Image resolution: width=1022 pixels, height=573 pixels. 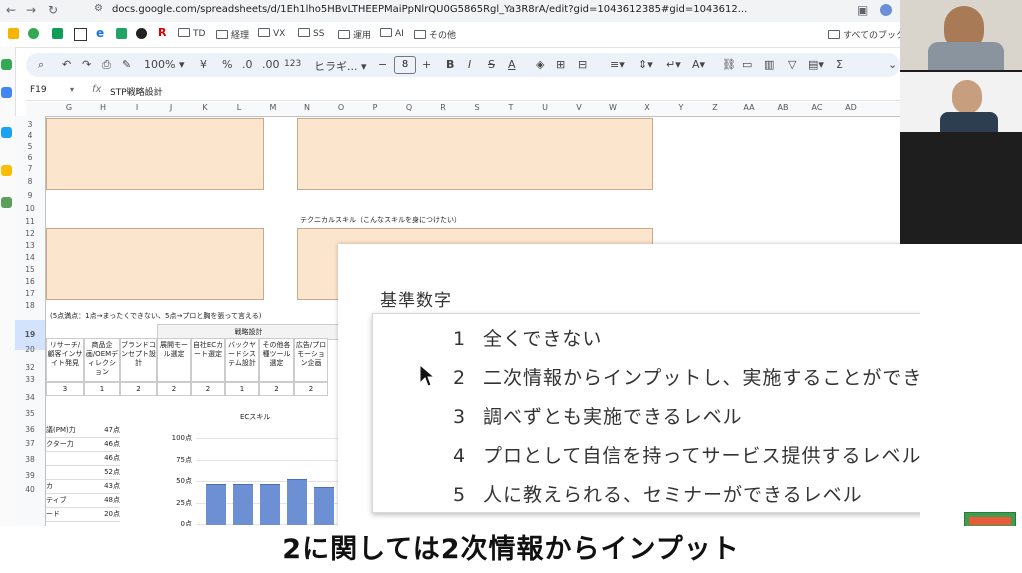 What do you see at coordinates (729, 64) in the screenshot?
I see `link-icon: ⛓` at bounding box center [729, 64].